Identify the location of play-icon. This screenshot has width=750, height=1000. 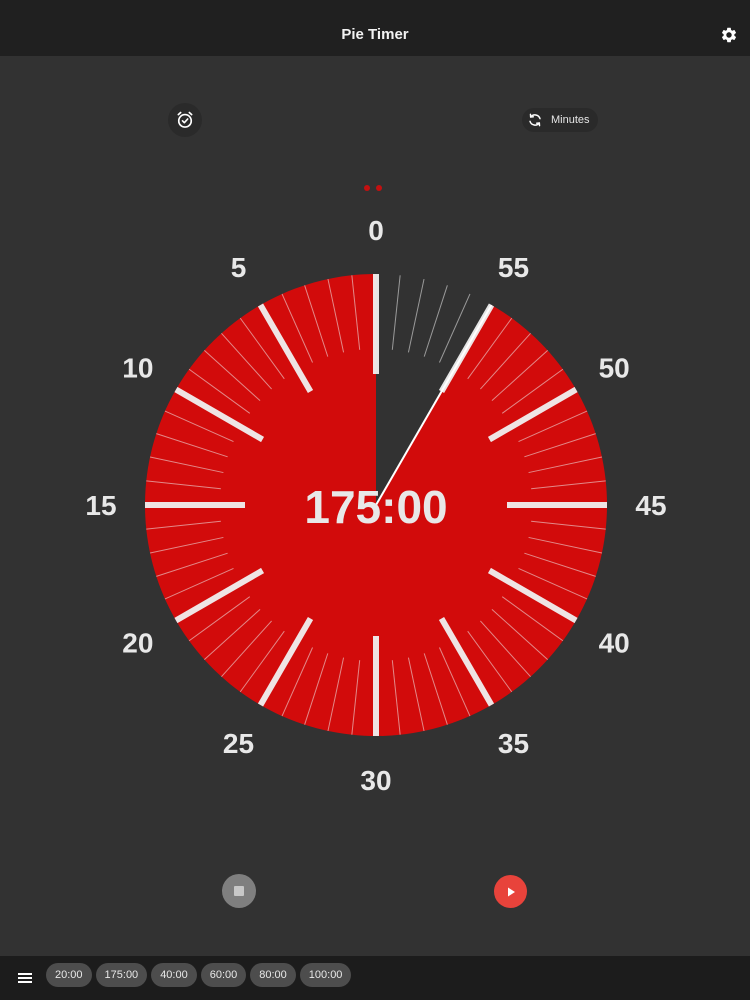
(511, 891).